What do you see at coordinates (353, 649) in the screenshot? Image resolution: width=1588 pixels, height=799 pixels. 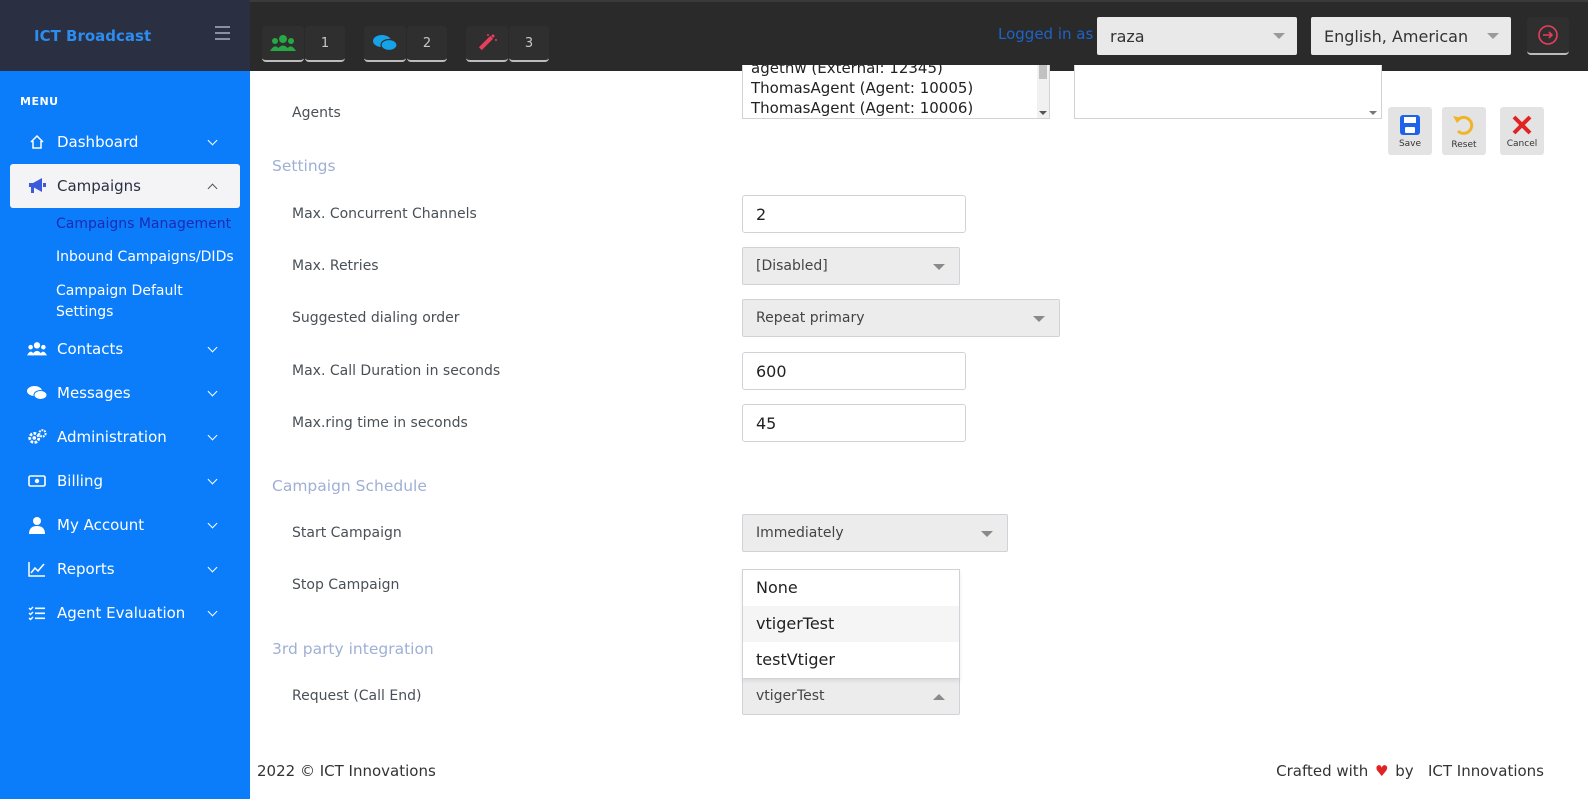 I see `integration-heading: 3rd party integration` at bounding box center [353, 649].